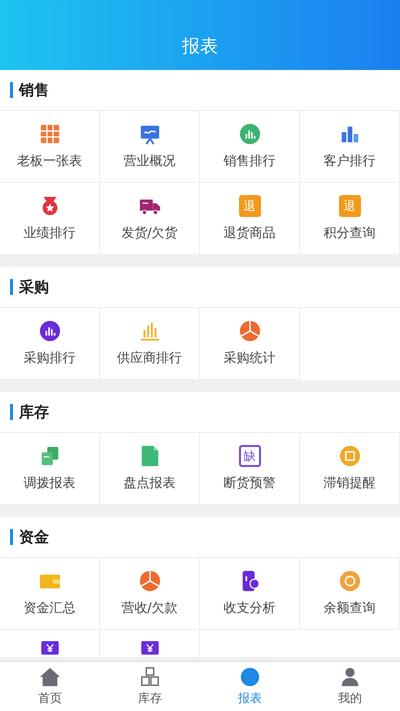  Describe the element at coordinates (50, 469) in the screenshot. I see `report-tile: 调拨报表` at that location.